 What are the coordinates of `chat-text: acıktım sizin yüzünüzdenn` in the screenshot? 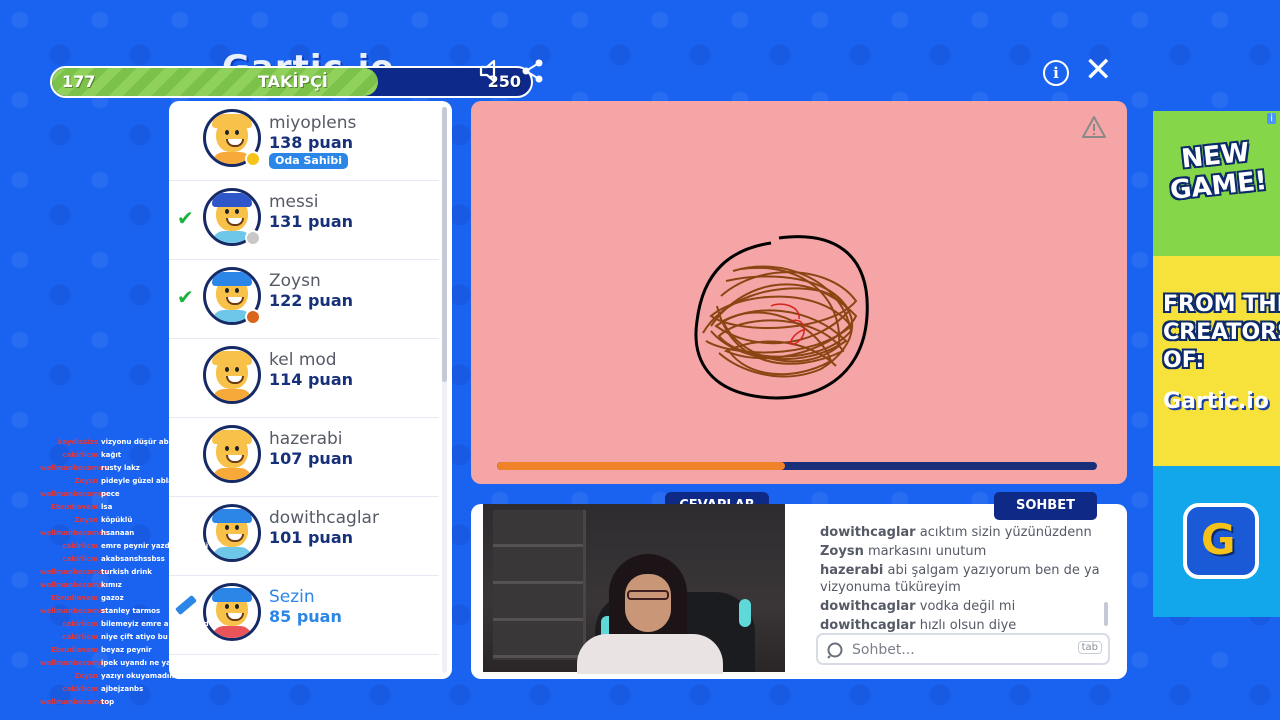 It's located at (1005, 532).